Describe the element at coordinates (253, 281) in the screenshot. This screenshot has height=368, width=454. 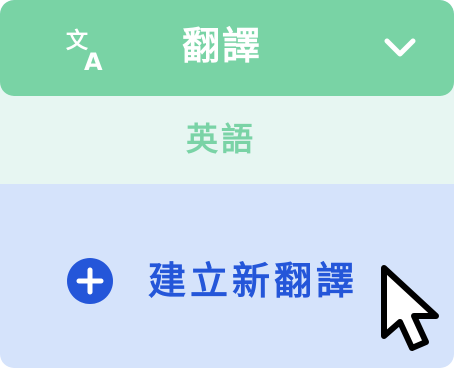
I see `create-new-translation-label: 建立新翻譯` at that location.